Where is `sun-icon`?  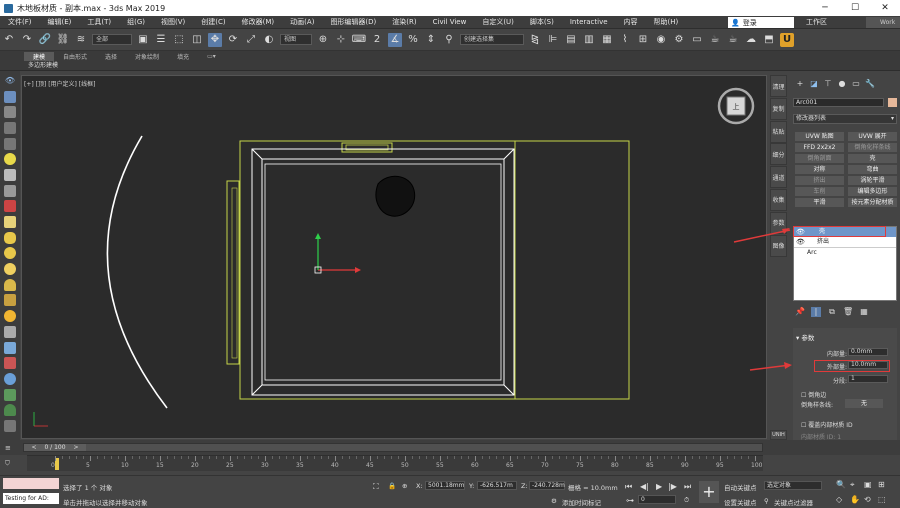
sun-icon is located at coordinates (10, 316).